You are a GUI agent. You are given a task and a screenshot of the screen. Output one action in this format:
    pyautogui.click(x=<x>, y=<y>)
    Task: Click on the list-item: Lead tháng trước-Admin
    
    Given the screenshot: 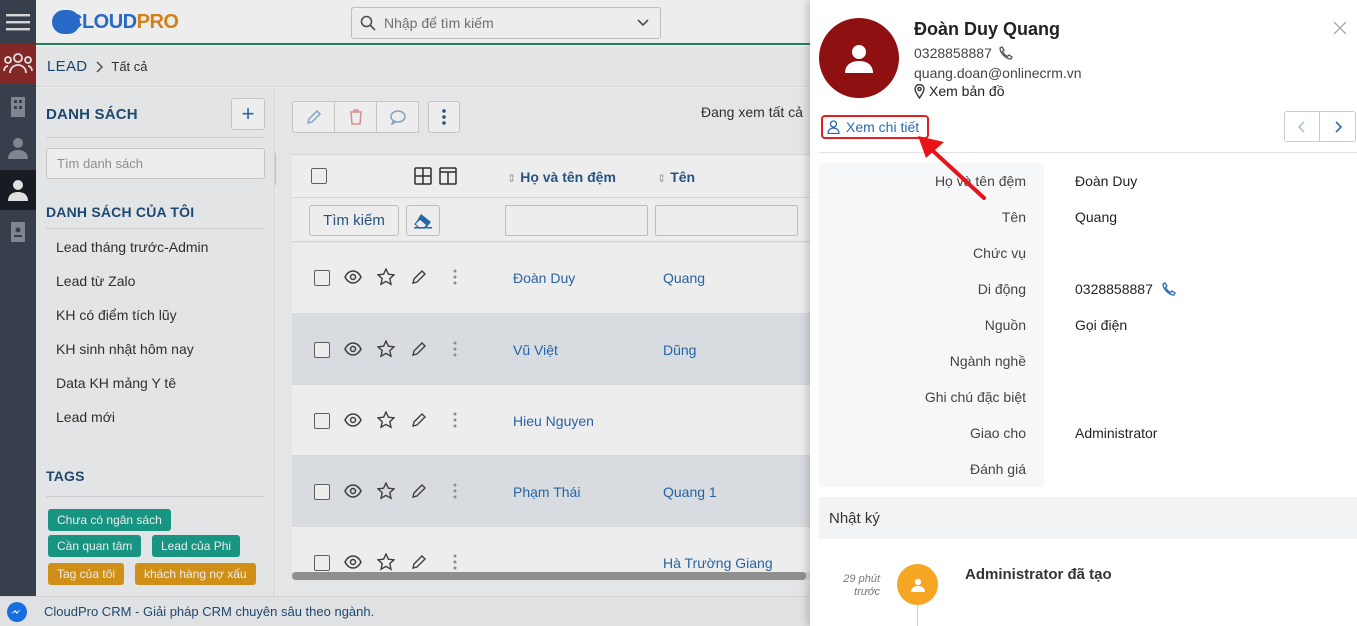 What is the action you would take?
    pyautogui.click(x=132, y=247)
    